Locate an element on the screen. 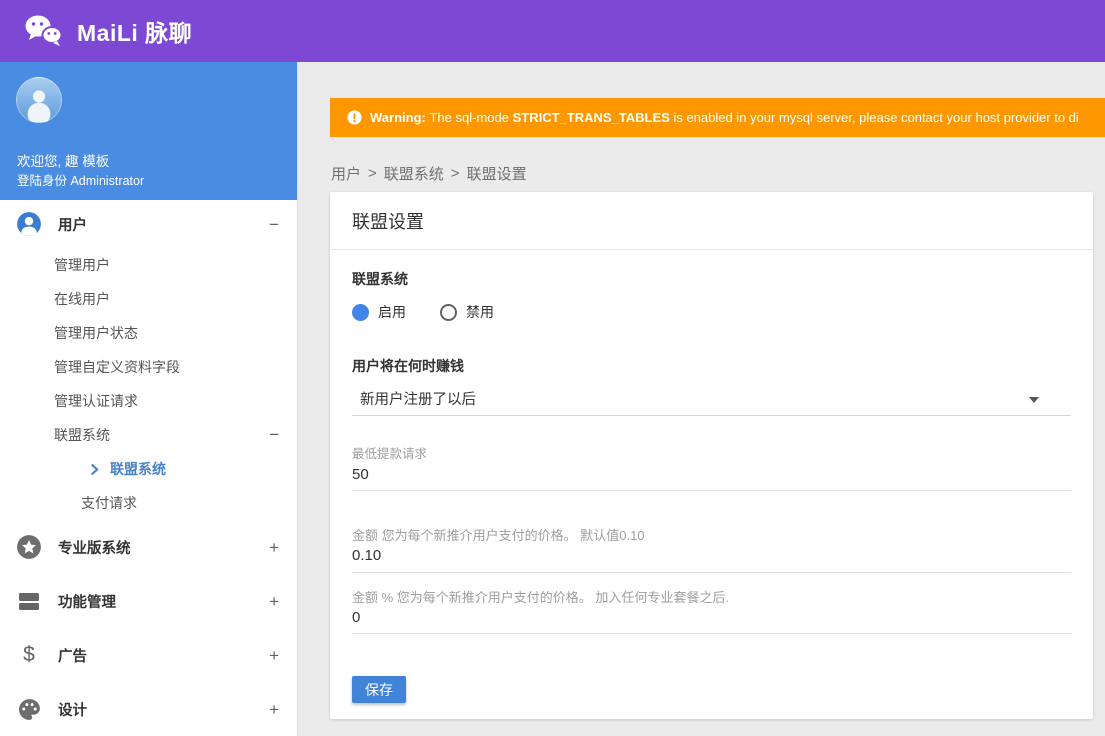  user-avatar is located at coordinates (39, 100).